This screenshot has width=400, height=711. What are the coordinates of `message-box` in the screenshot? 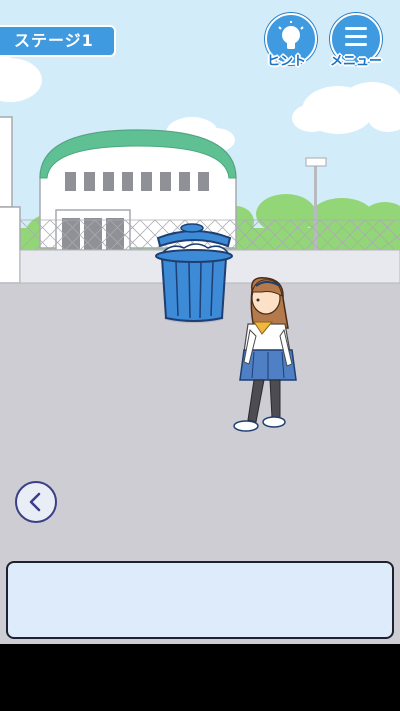 It's located at (200, 600).